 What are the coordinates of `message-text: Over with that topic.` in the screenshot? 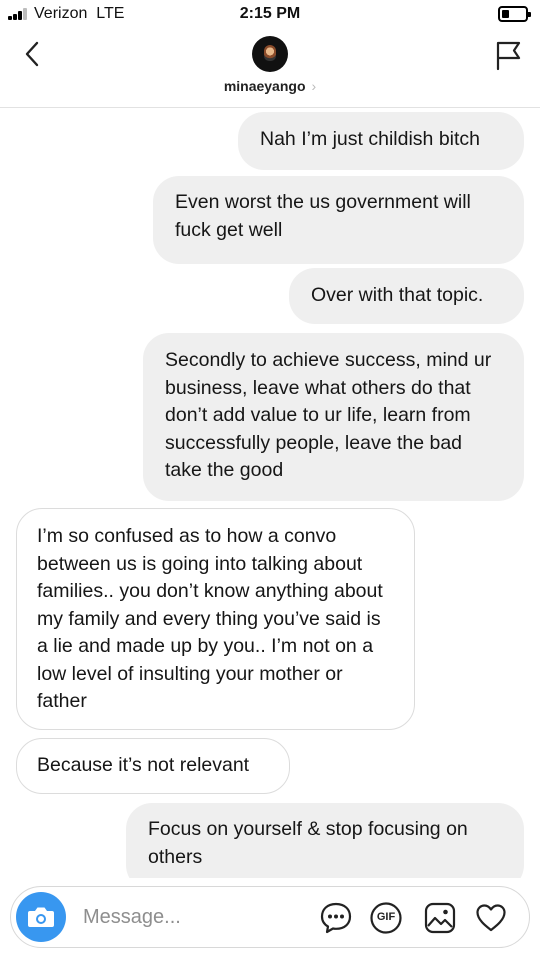 It's located at (397, 295).